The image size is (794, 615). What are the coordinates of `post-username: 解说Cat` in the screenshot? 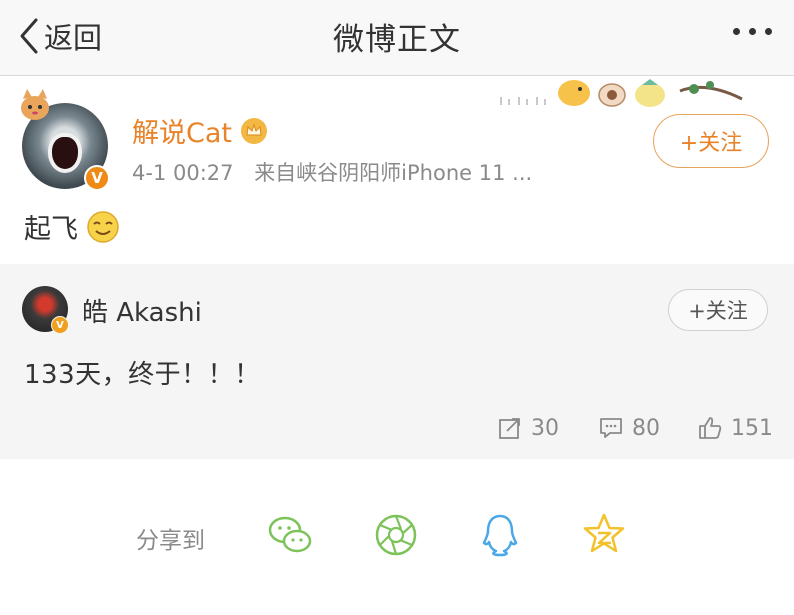 It's located at (200, 130).